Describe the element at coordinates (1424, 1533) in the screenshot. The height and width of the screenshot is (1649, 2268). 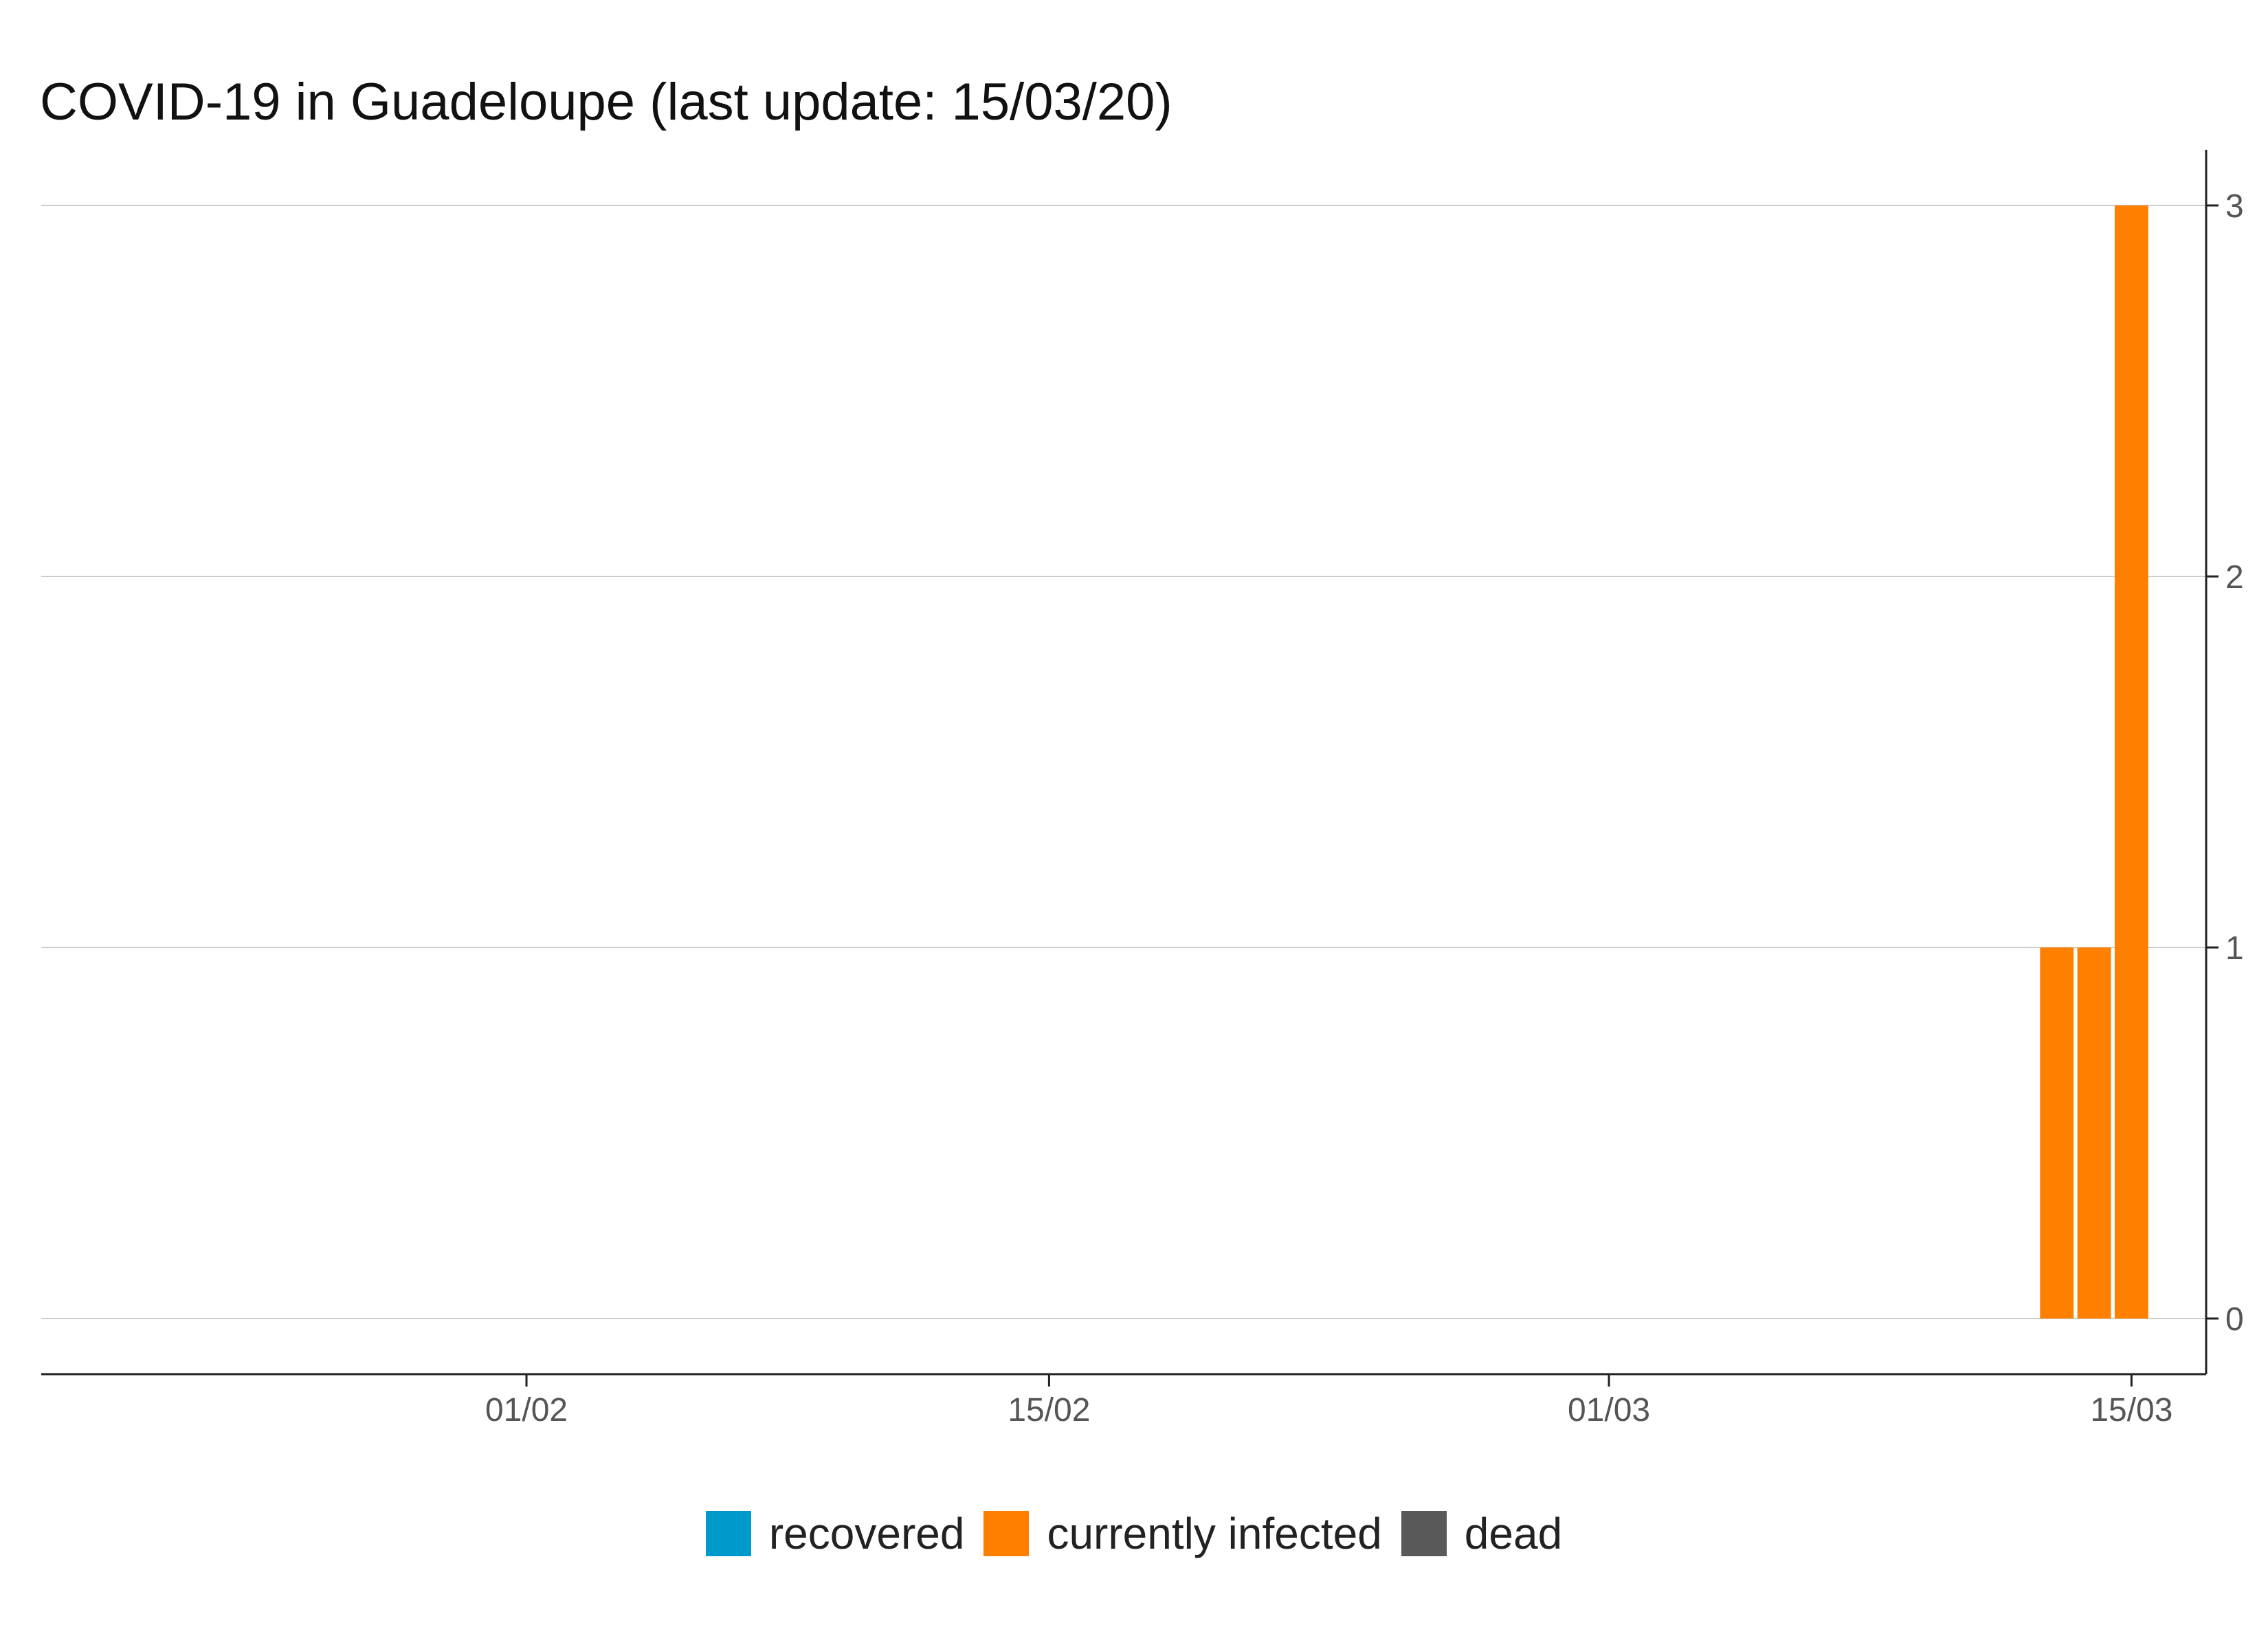
I see `legend-swatch-dead` at that location.